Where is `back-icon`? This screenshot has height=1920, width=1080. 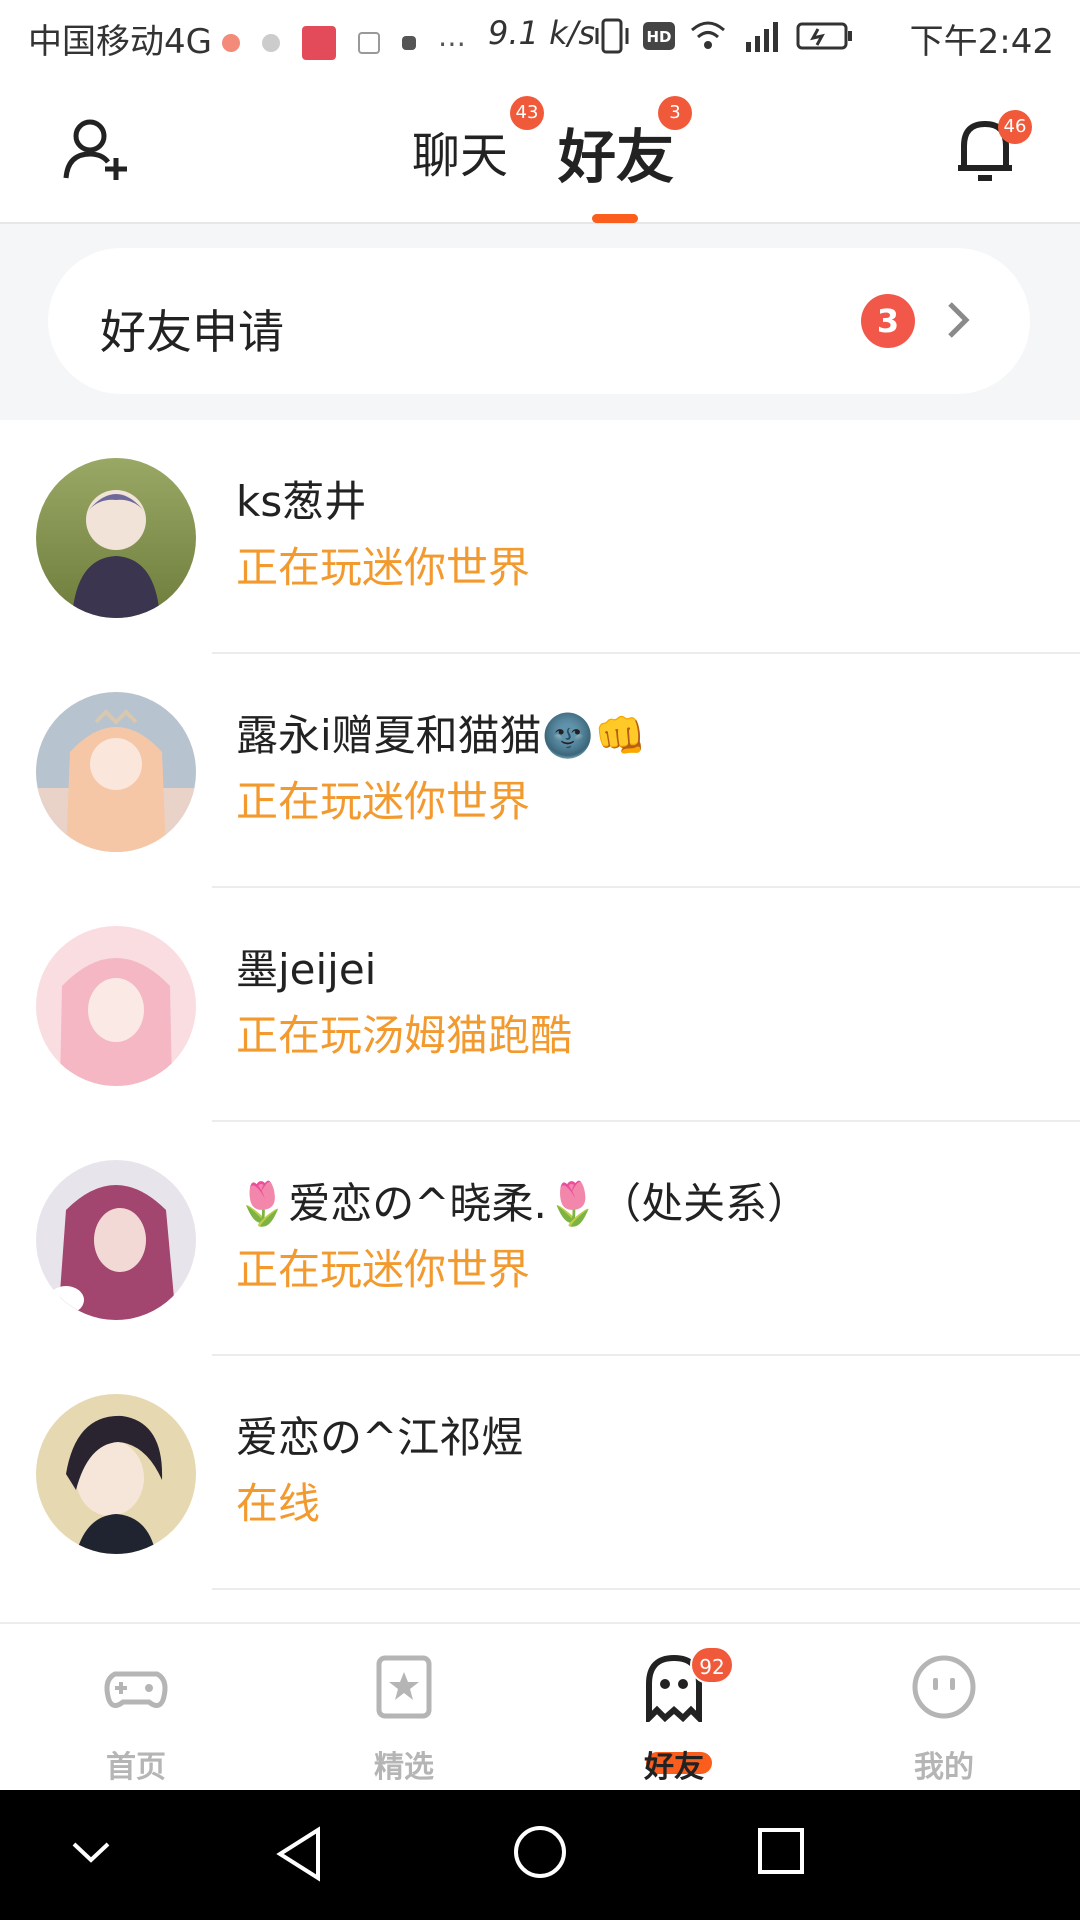
back-icon is located at coordinates (299, 1854).